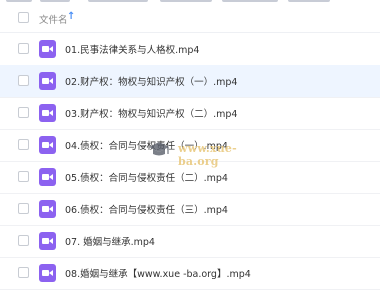  I want to click on sort-ascending-icon: ↑, so click(71, 16).